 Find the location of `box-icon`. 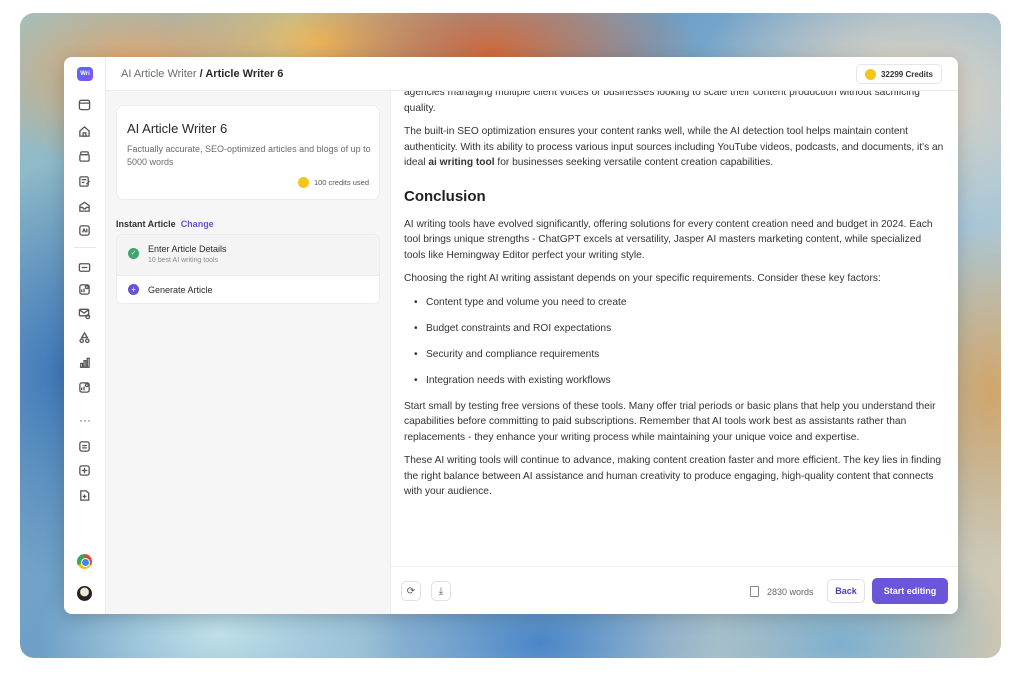

box-icon is located at coordinates (84, 156).